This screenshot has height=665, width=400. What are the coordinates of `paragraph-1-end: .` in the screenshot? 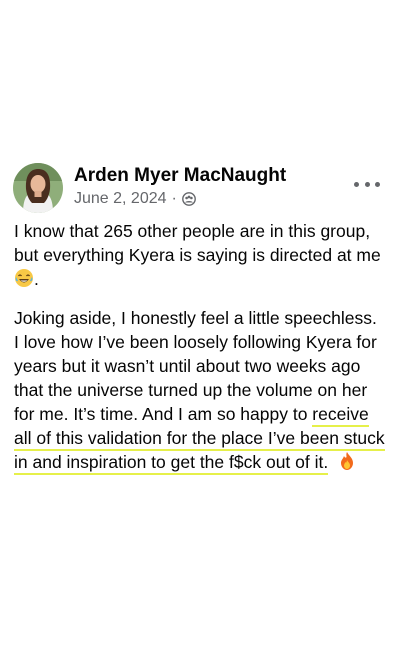 It's located at (36, 279).